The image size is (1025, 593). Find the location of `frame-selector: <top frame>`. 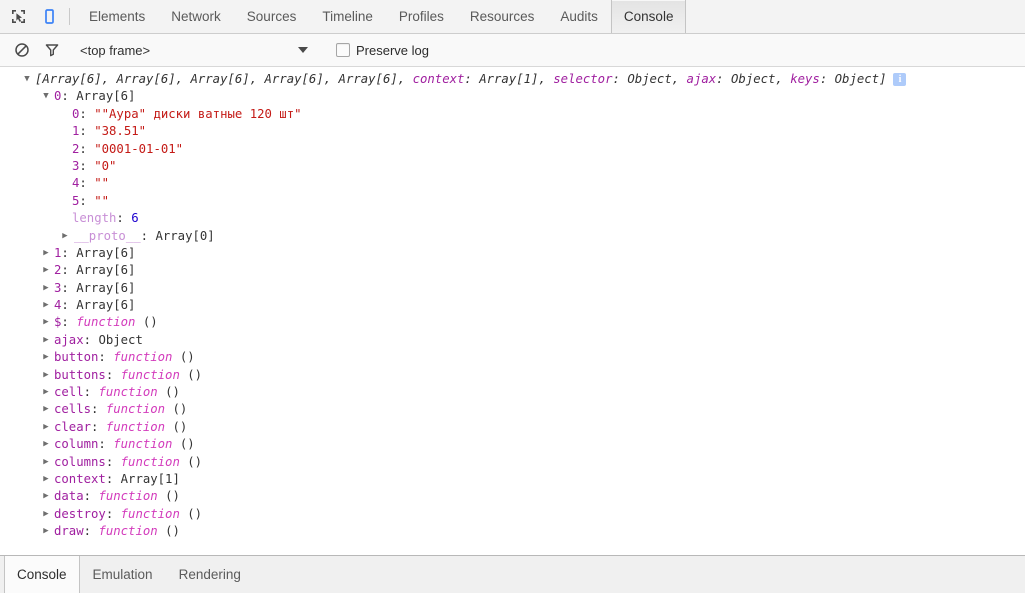

frame-selector: <top frame> is located at coordinates (200, 50).